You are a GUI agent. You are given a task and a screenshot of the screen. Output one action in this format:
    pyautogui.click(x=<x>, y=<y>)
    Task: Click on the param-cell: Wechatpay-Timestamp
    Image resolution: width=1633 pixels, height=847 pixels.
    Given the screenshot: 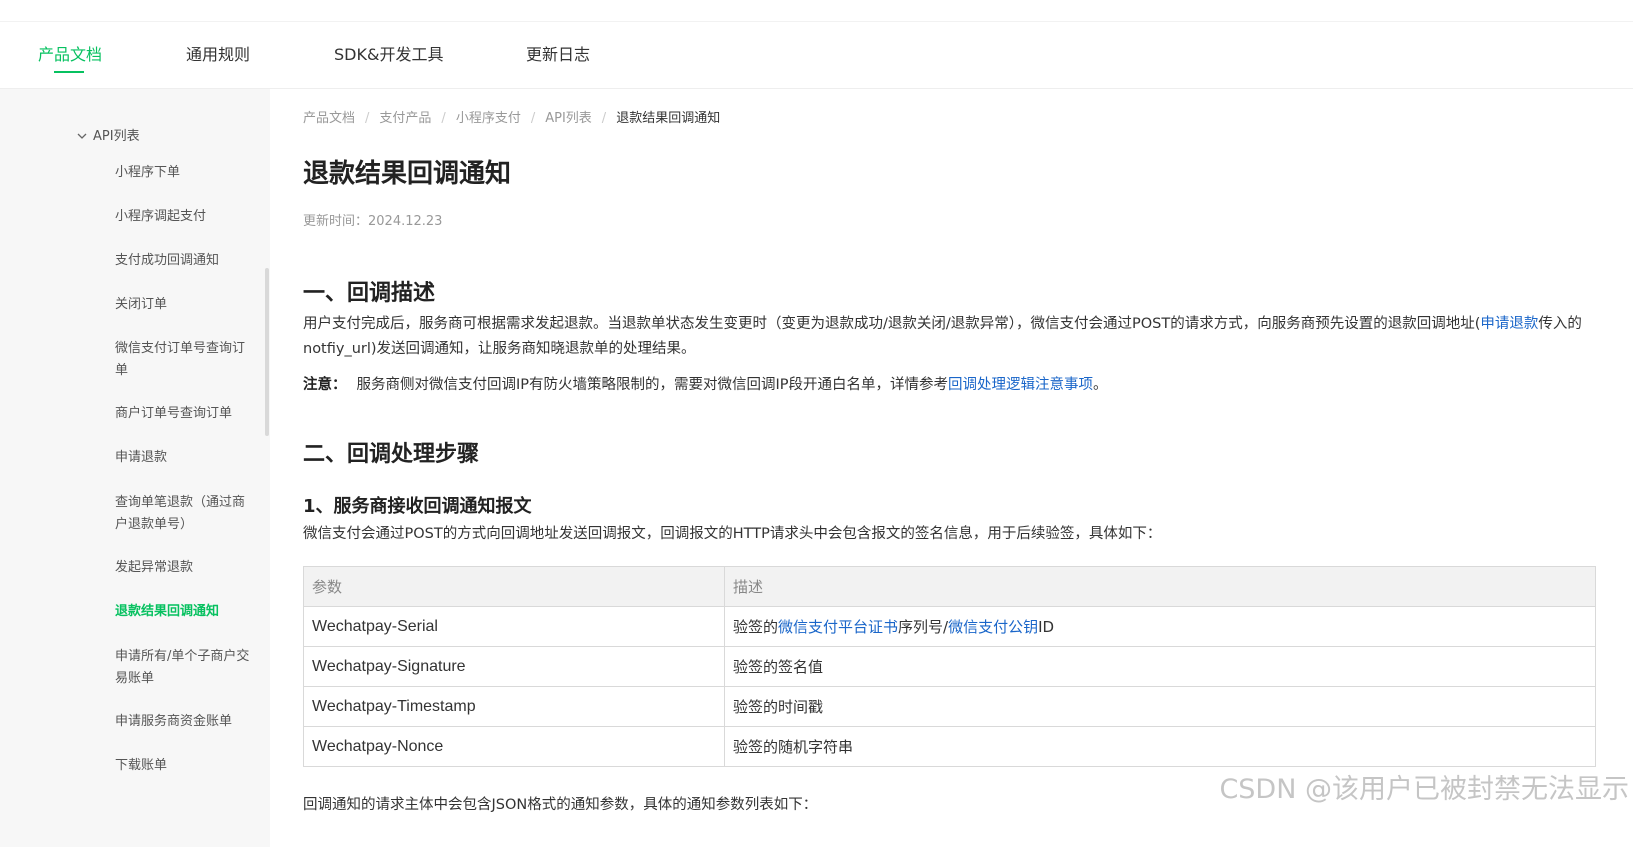 What is the action you would take?
    pyautogui.click(x=514, y=706)
    